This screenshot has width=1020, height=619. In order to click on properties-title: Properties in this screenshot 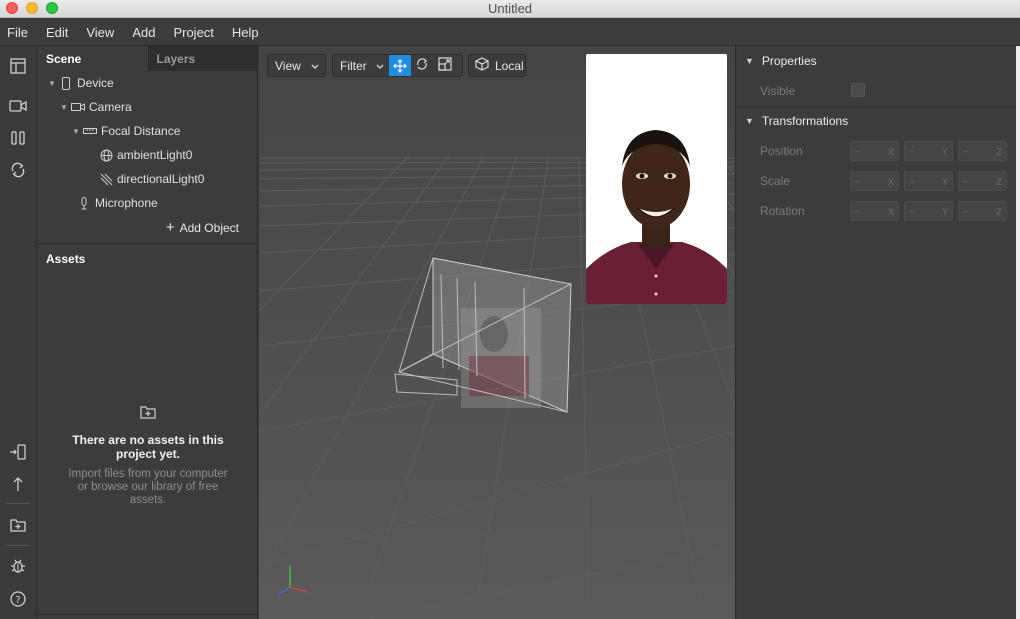, I will do `click(789, 61)`.